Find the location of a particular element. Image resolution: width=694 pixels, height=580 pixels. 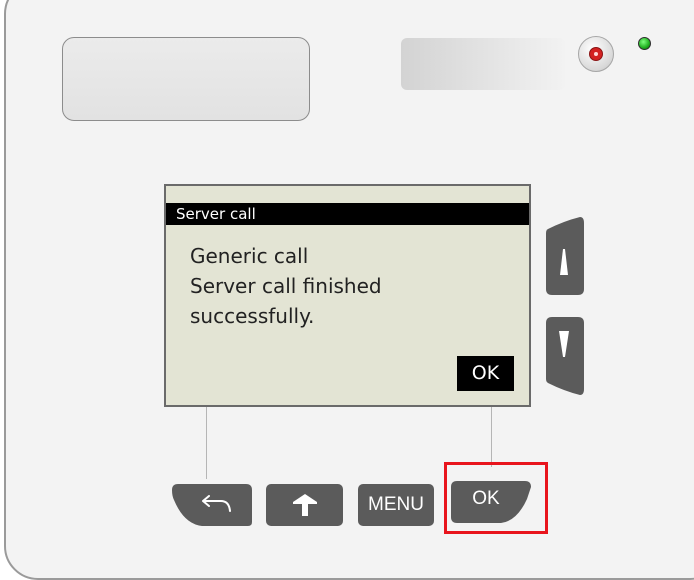

power-button is located at coordinates (596, 54).